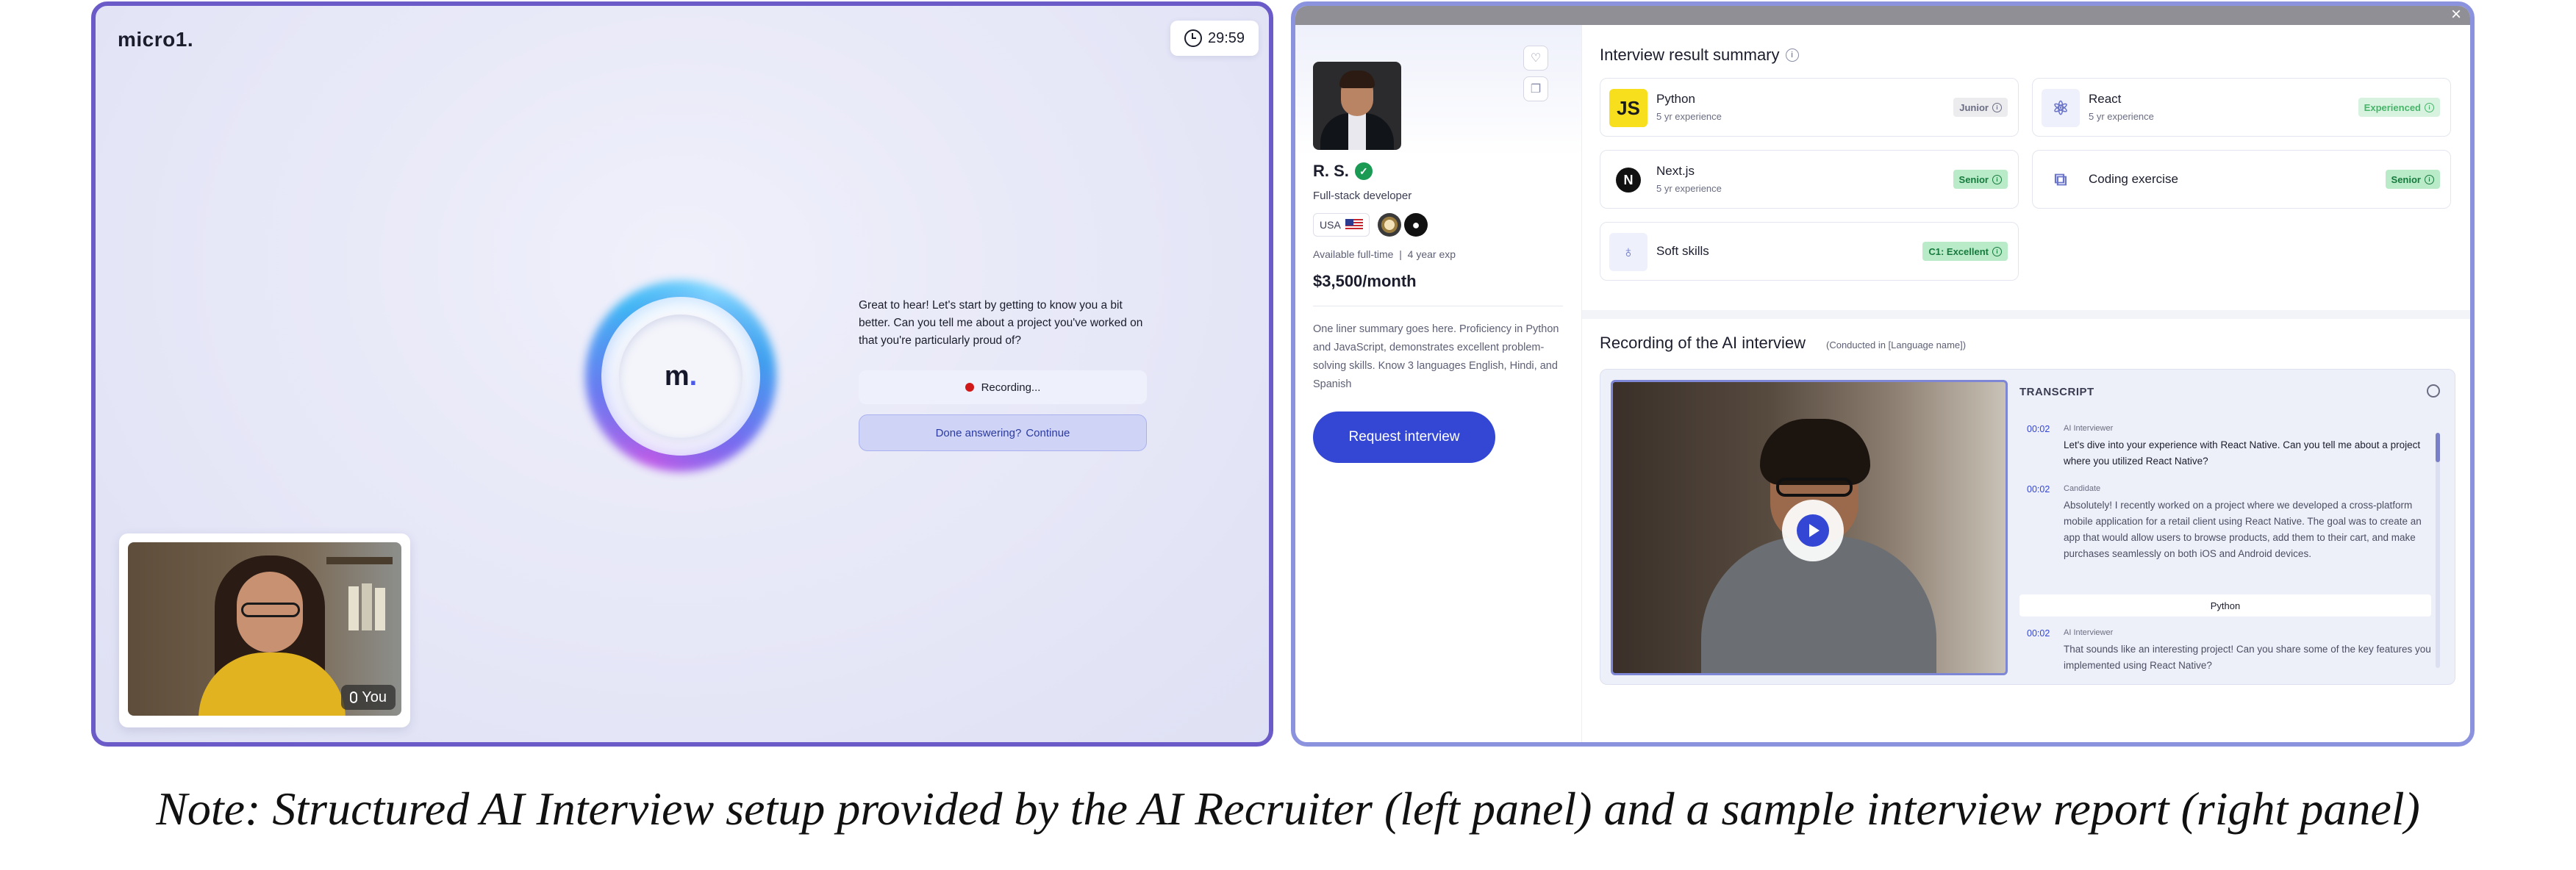 The width and height of the screenshot is (2576, 870). I want to click on monthly-rate: $3,500/month, so click(1365, 281).